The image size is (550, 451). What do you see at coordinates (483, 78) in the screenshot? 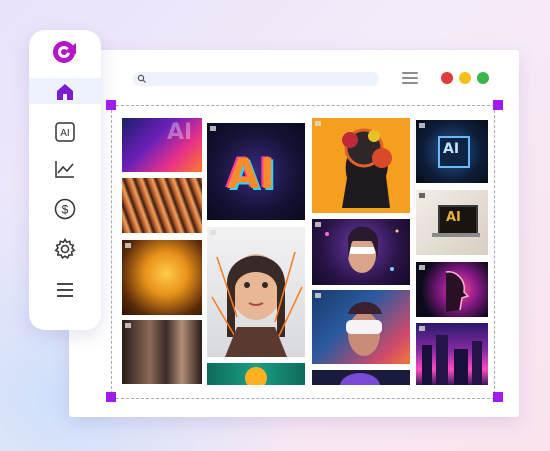
I see `maximize-window-dot` at bounding box center [483, 78].